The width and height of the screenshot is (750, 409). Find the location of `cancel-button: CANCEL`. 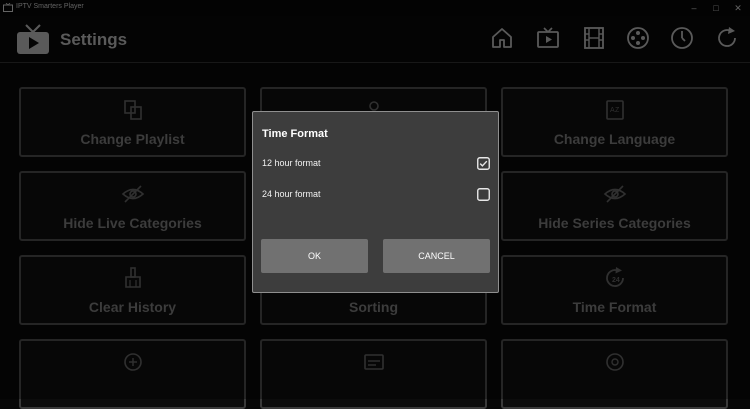

cancel-button: CANCEL is located at coordinates (436, 256).